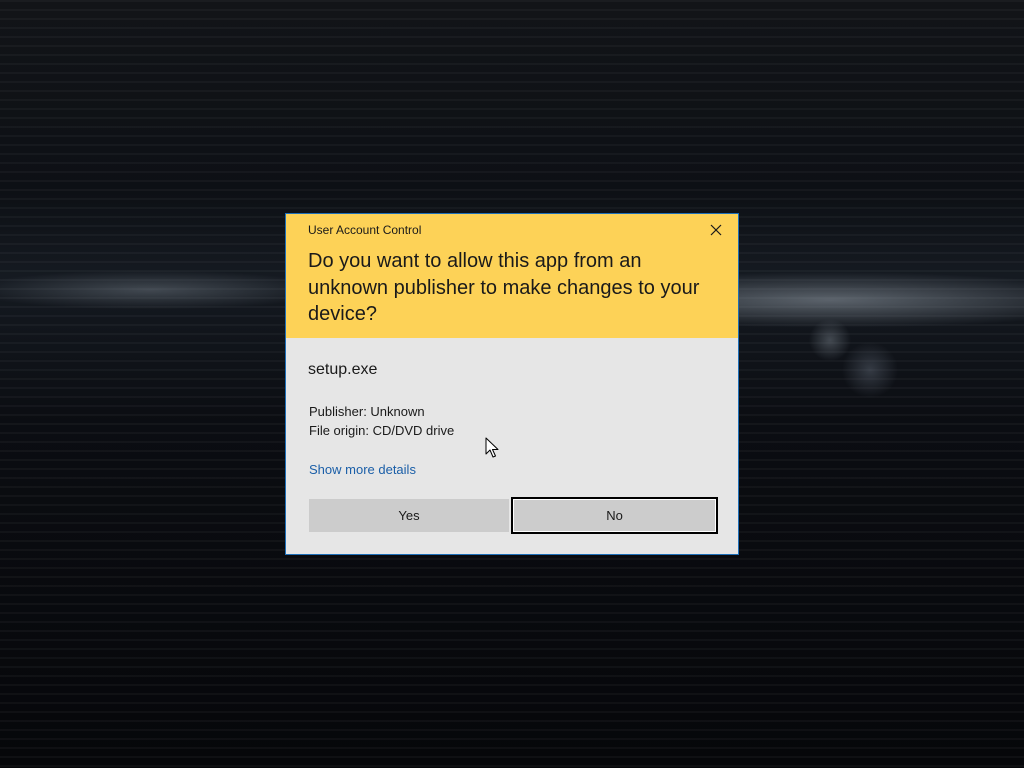 The image size is (1024, 768). Describe the element at coordinates (362, 469) in the screenshot. I see `show-more-details-link: Show more details` at that location.